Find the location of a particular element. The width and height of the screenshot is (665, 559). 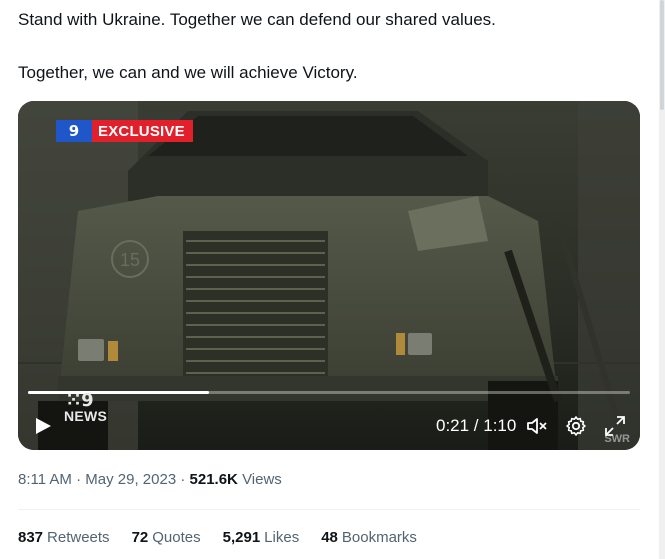

tweet-time: 8:11 AM is located at coordinates (45, 479).